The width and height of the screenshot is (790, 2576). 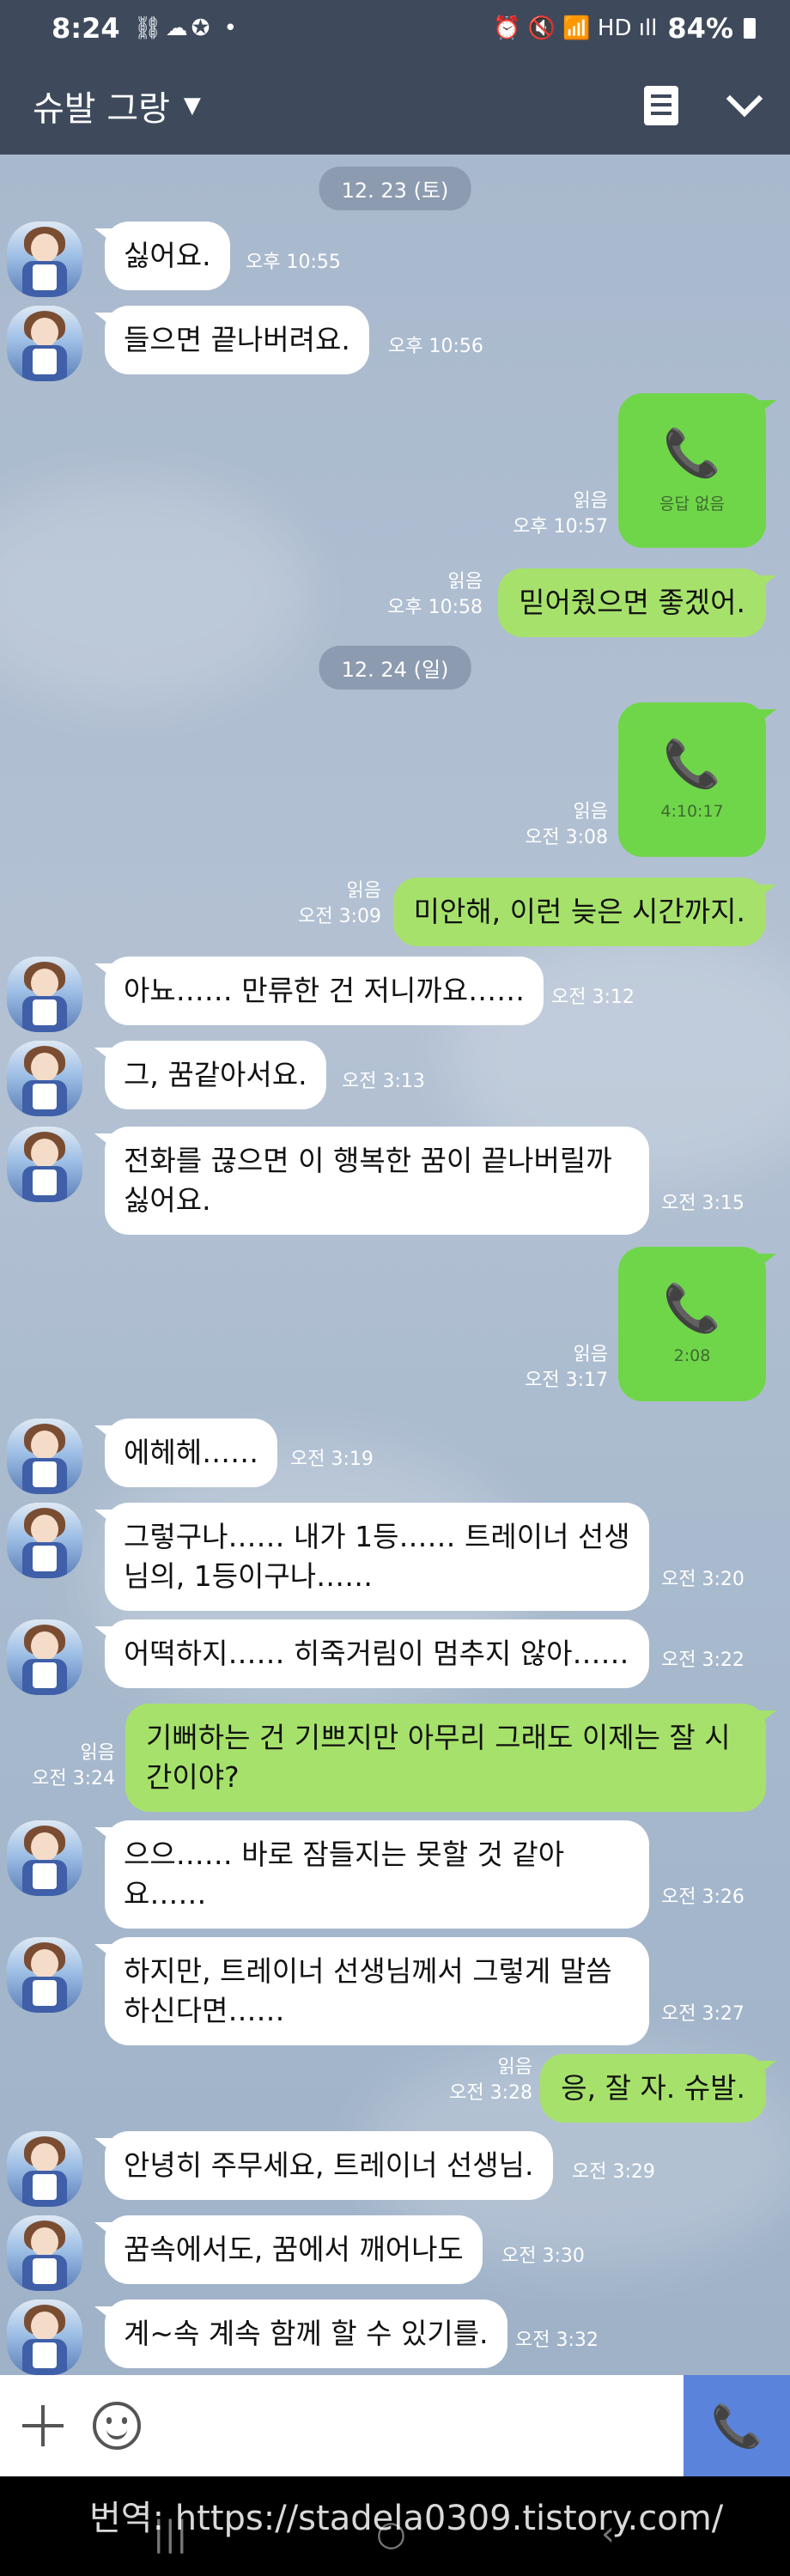 I want to click on date-divider: 12. 23 (토), so click(x=395, y=188).